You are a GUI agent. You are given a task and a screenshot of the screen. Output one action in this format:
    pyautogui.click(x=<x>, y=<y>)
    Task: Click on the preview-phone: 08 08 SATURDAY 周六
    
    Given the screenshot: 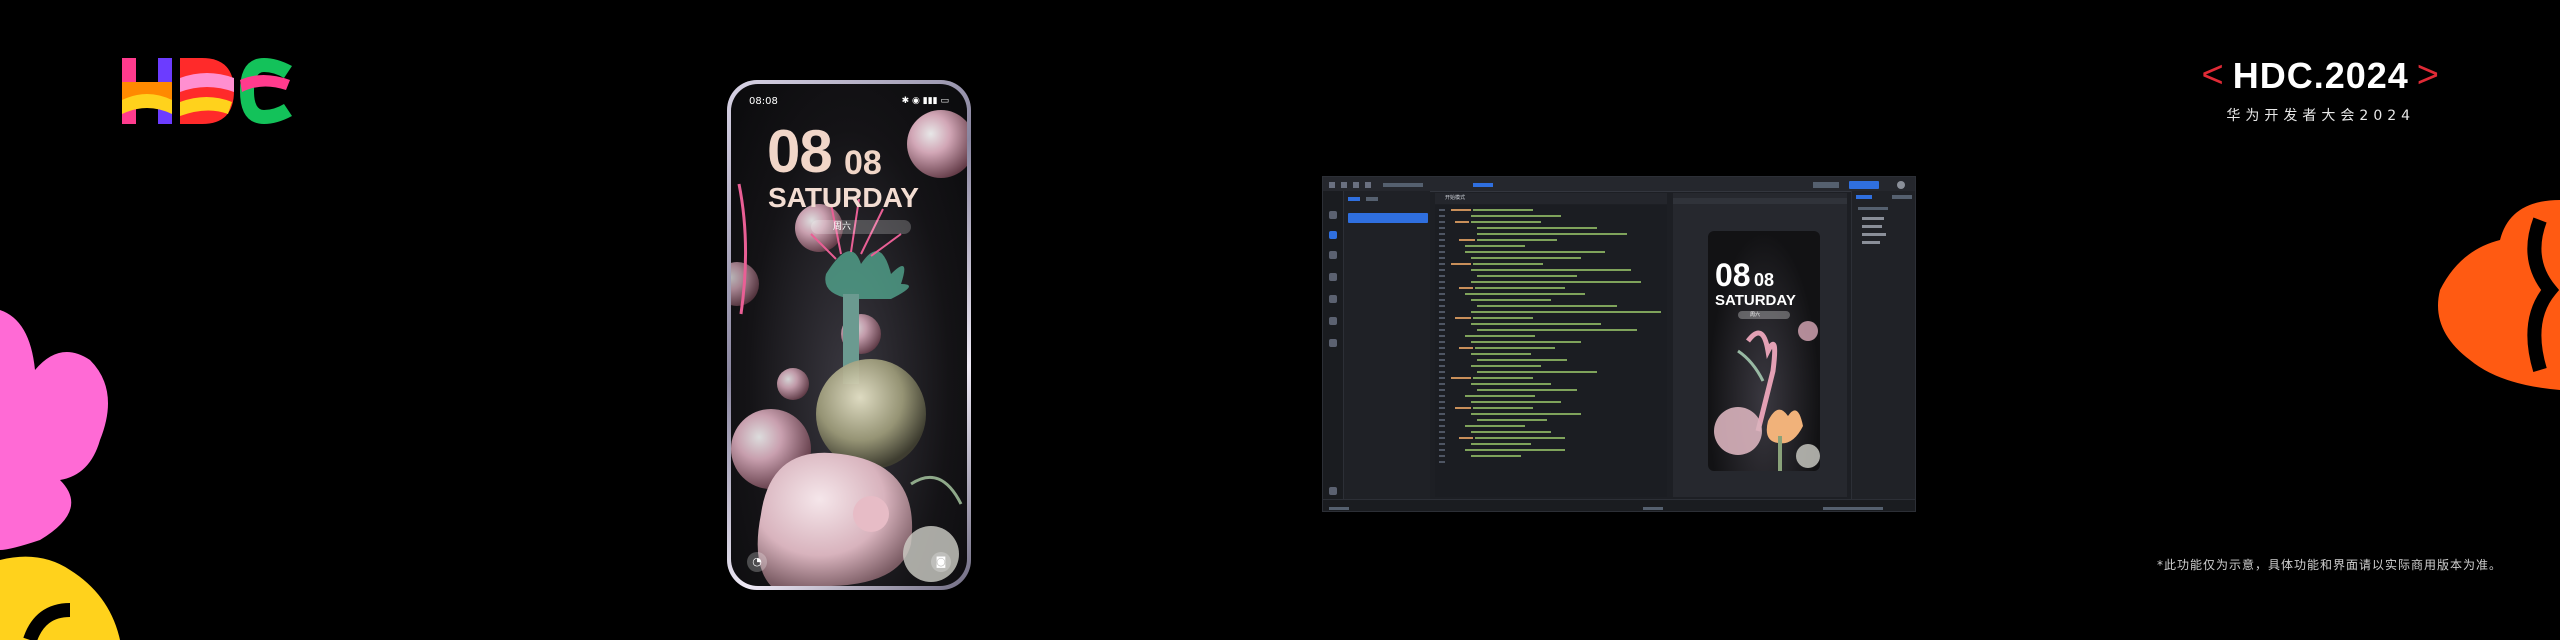 What is the action you would take?
    pyautogui.click(x=1764, y=351)
    